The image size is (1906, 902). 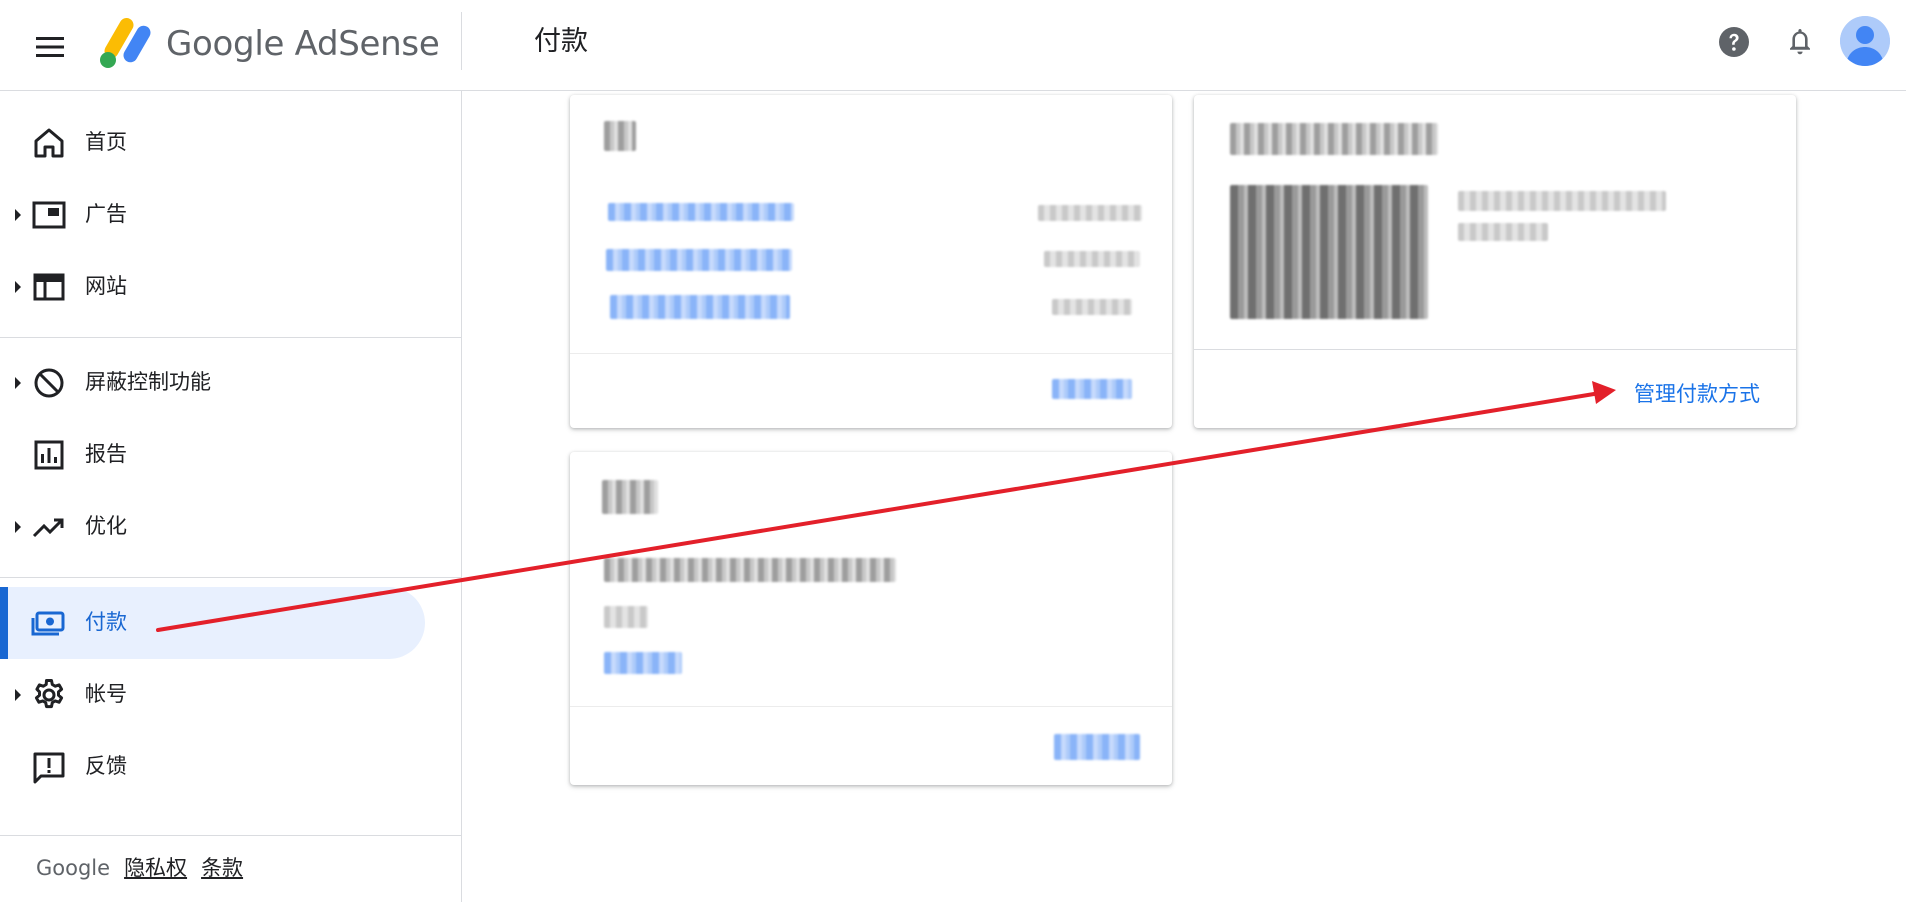 I want to click on notifications-bell-icon, so click(x=1800, y=42).